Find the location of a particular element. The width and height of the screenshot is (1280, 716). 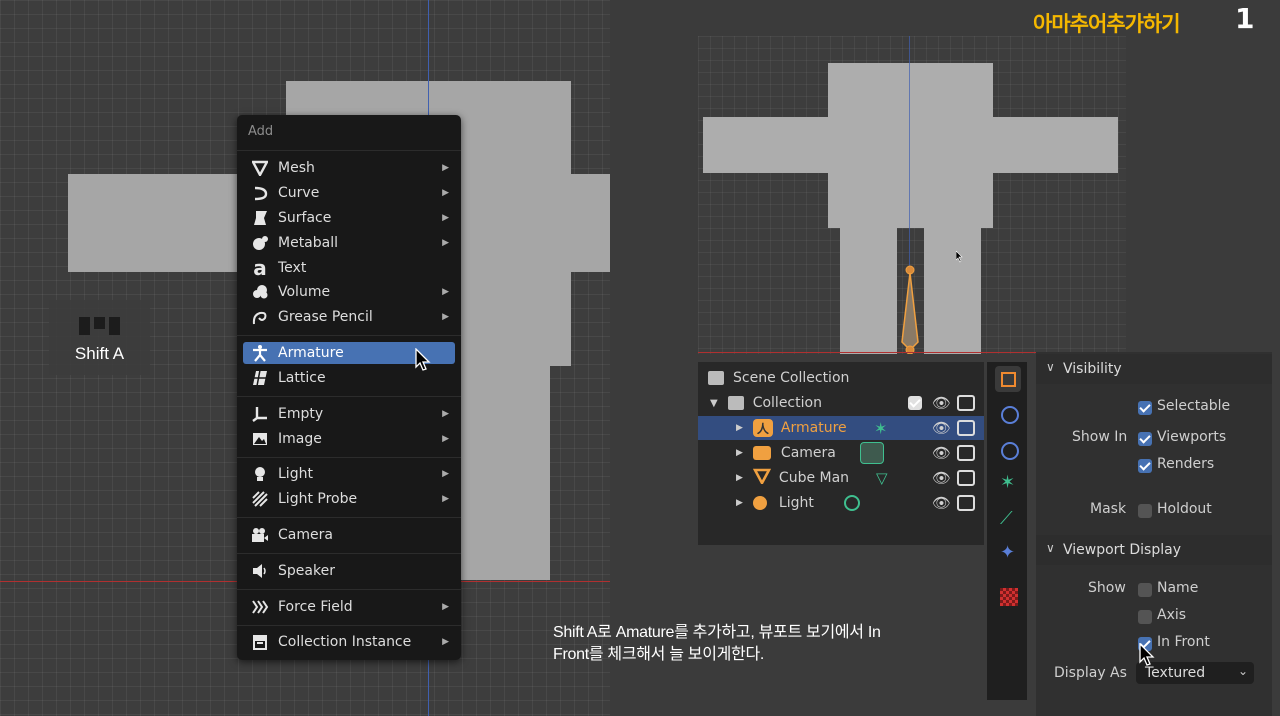

text-icon: a is located at coordinates (260, 268).